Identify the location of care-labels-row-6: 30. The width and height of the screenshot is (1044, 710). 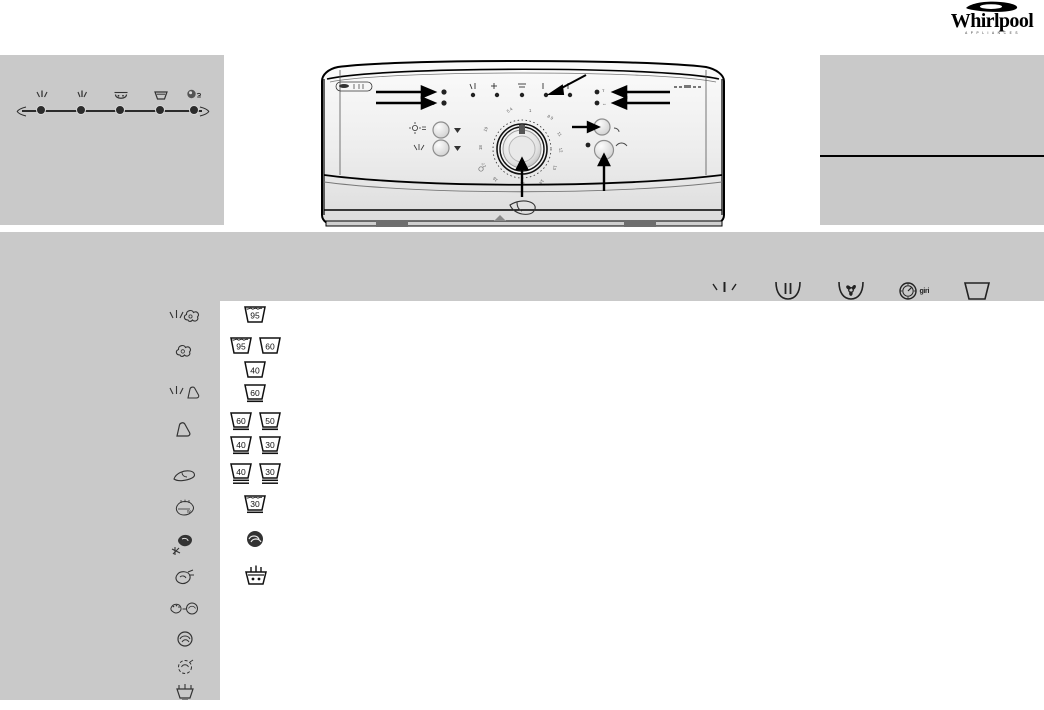
(255, 504).